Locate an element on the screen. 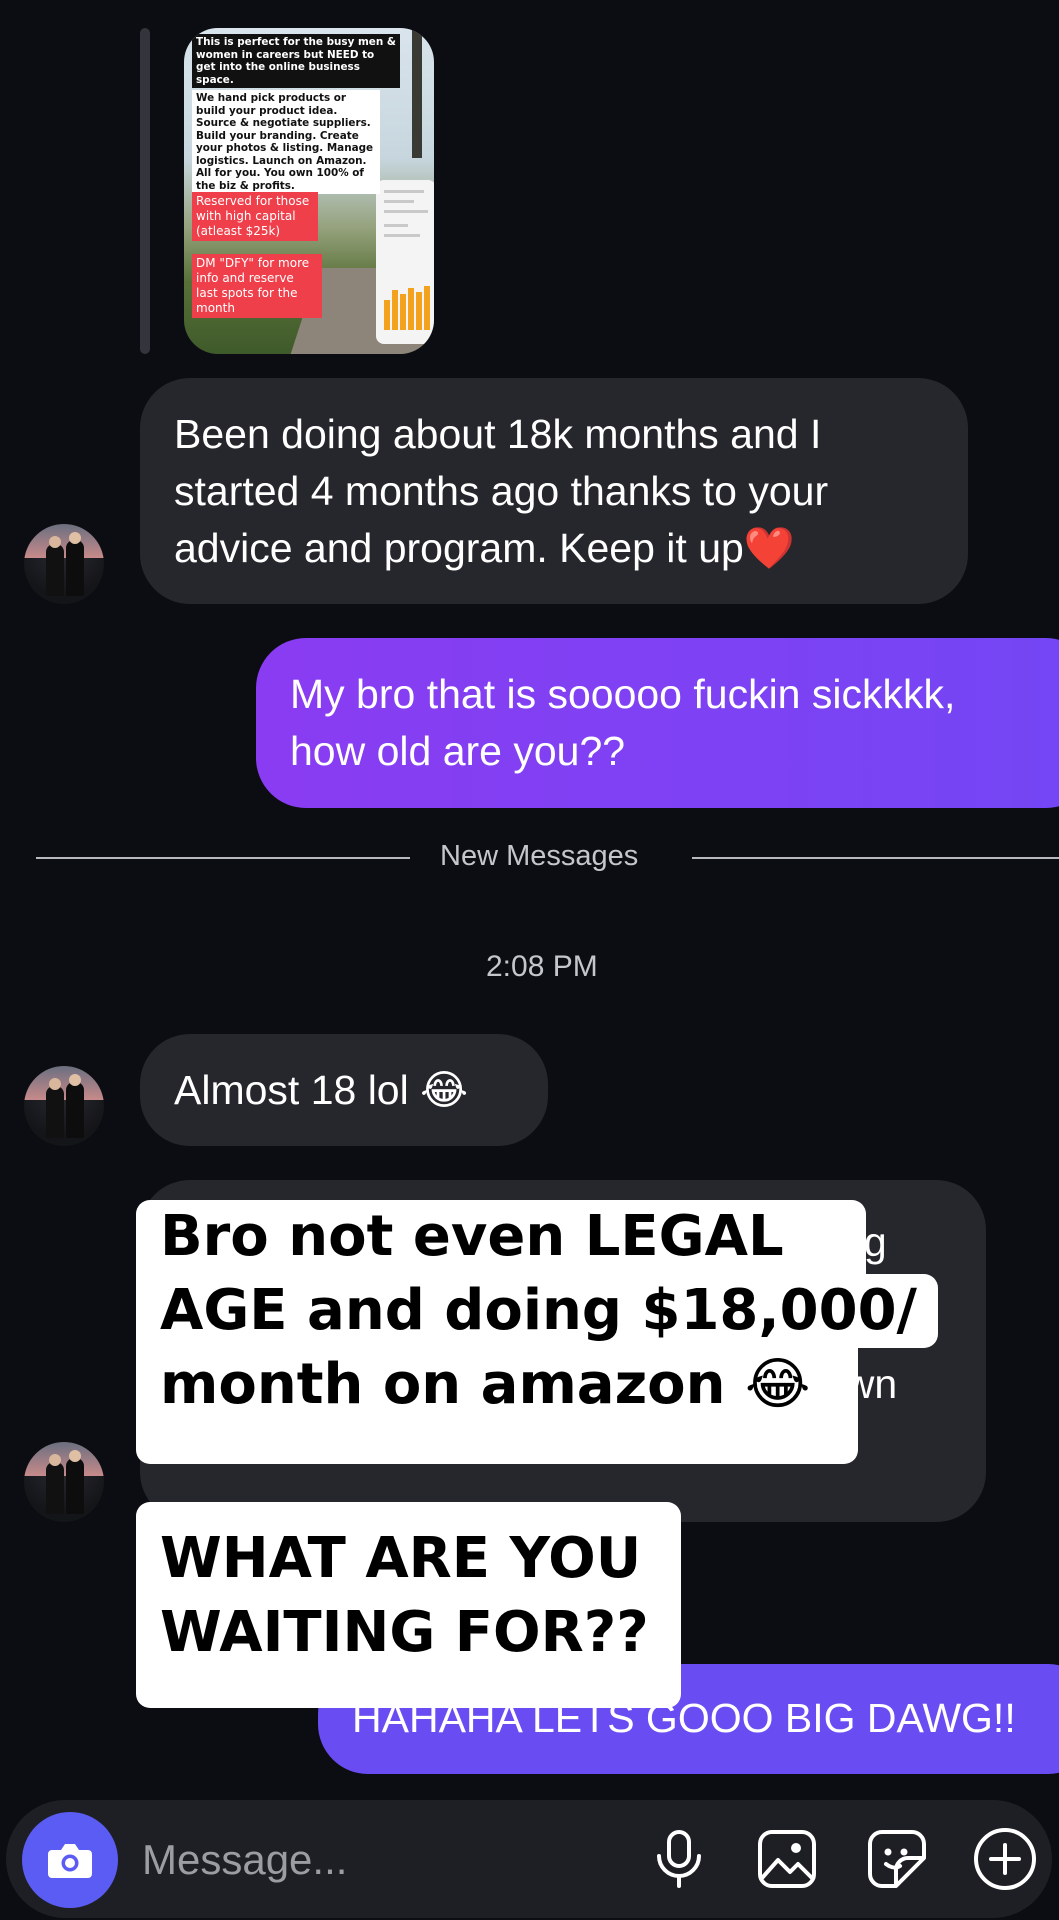  caption-overlay-question: WHAT ARE YOU WAITING FOR?? is located at coordinates (408, 1605).